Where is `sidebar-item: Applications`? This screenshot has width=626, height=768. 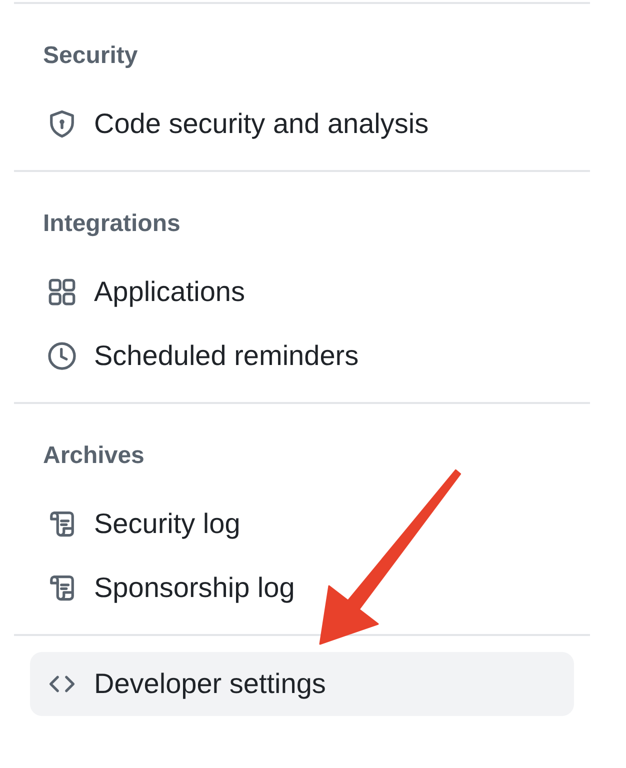
sidebar-item: Applications is located at coordinates (302, 292).